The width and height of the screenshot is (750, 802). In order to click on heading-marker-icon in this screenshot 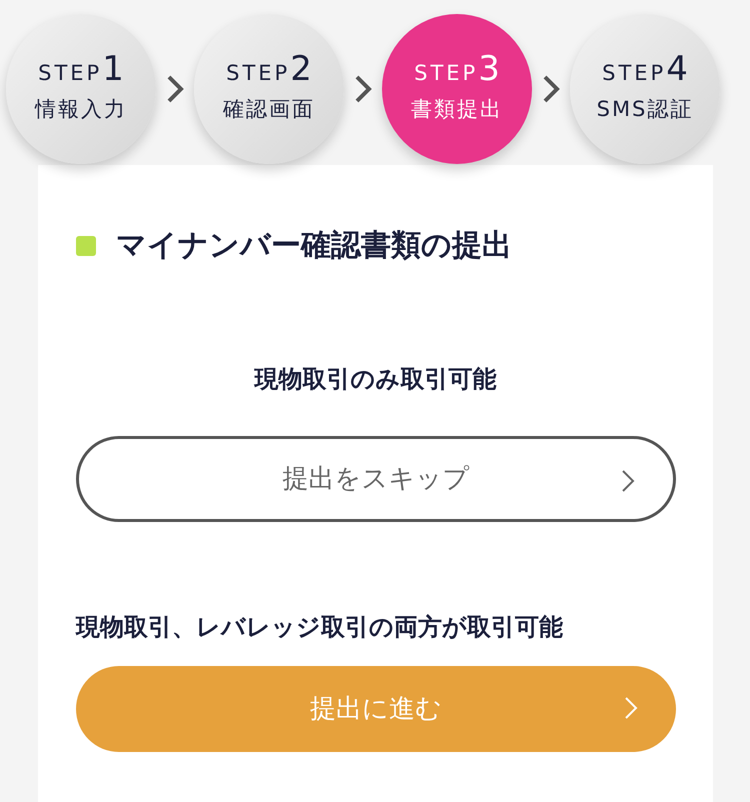, I will do `click(86, 246)`.